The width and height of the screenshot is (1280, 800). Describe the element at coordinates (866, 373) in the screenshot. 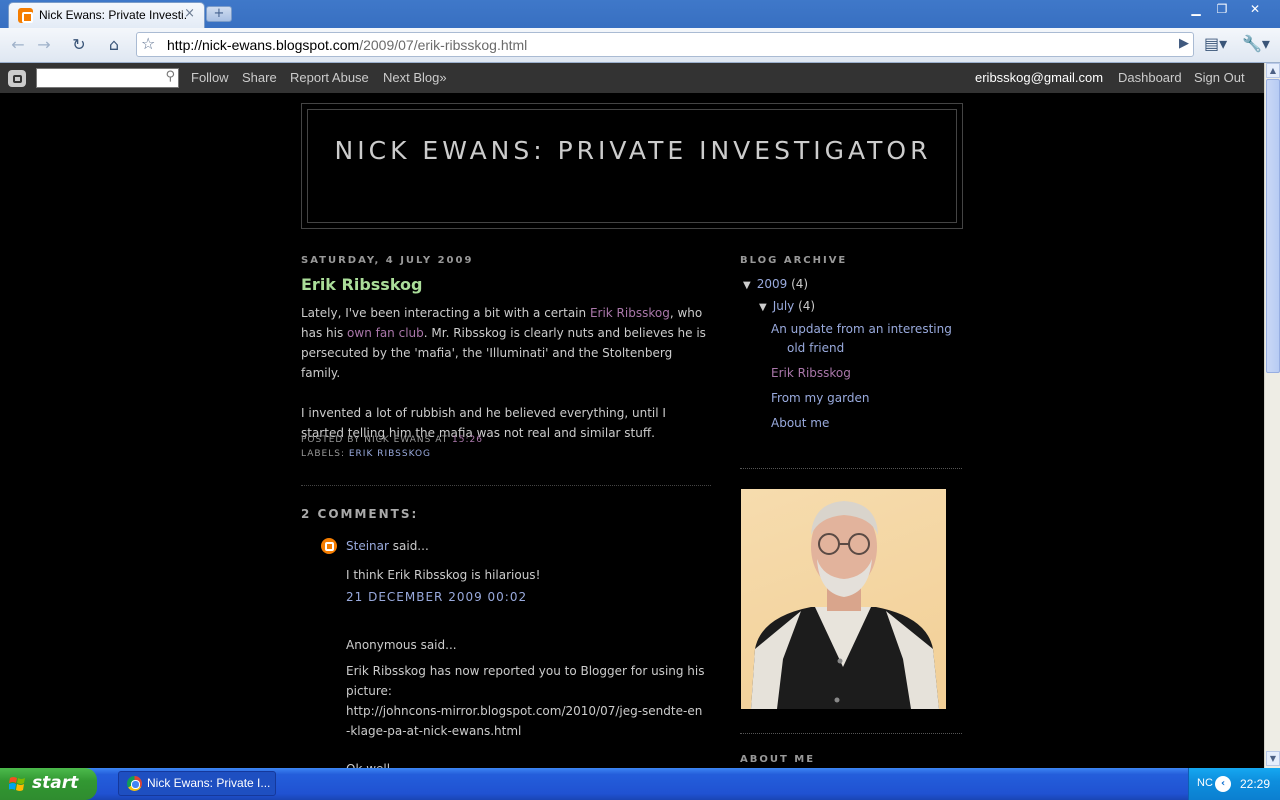

I see `archive-post-link: Erik Ribsskog` at that location.